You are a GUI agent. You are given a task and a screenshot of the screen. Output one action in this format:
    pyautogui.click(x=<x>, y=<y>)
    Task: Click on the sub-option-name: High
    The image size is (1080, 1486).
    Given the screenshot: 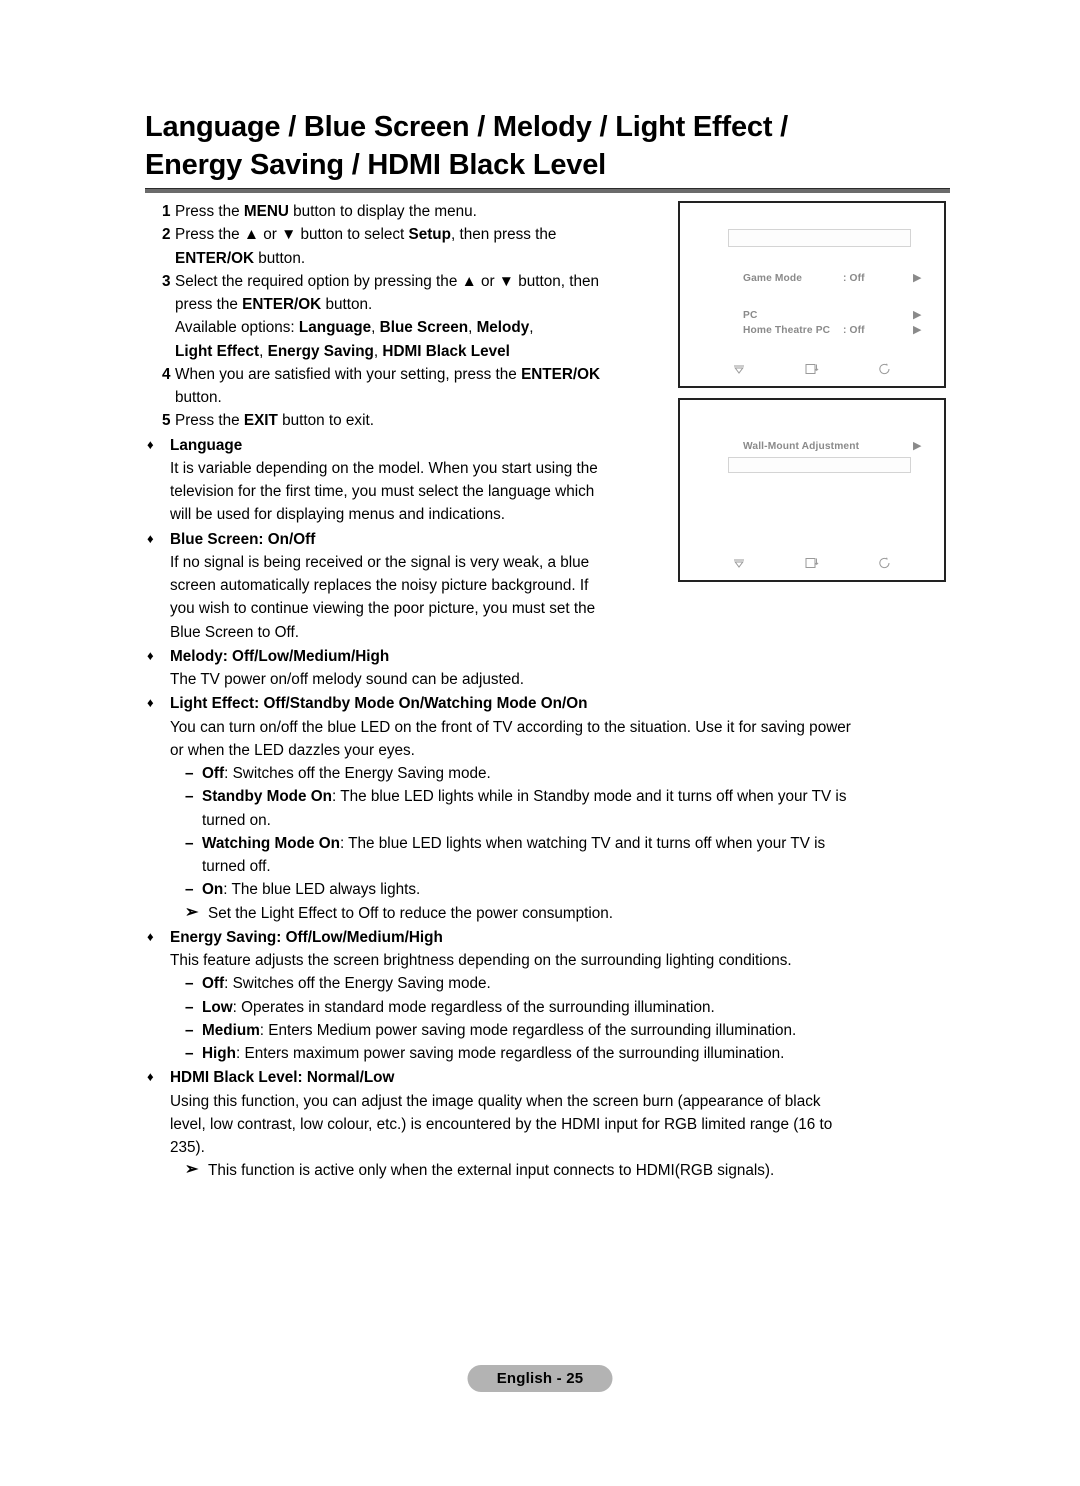 What is the action you would take?
    pyautogui.click(x=219, y=1053)
    